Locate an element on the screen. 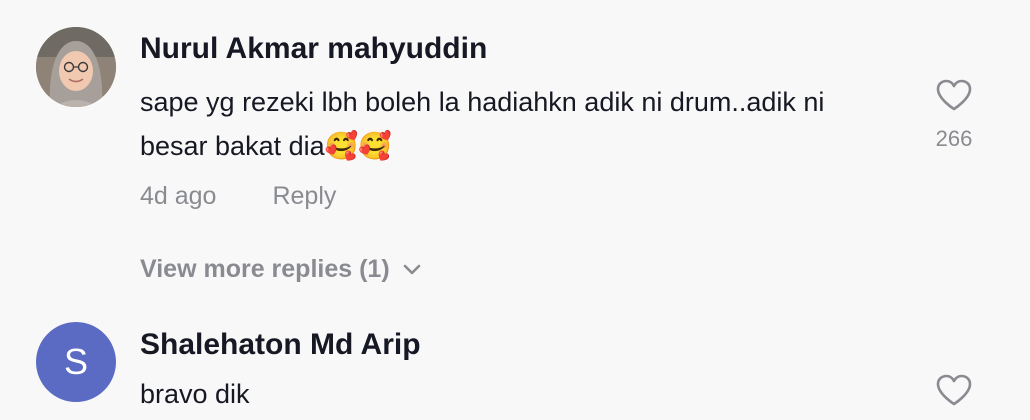  comment-username: Shalehaton Md Arip is located at coordinates (280, 345).